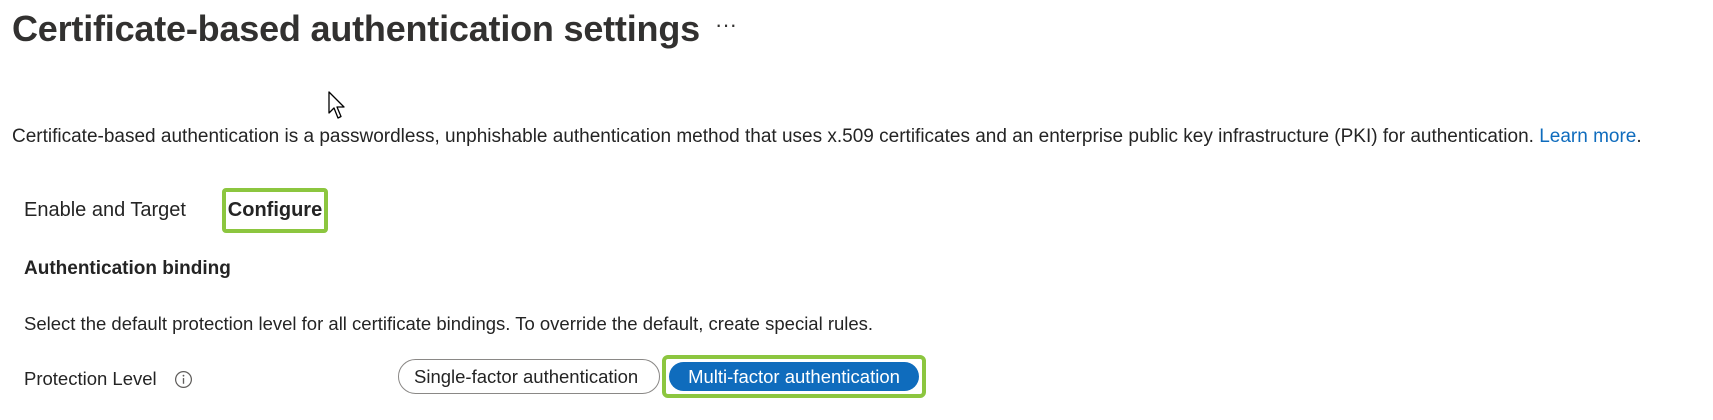 The width and height of the screenshot is (1713, 420). Describe the element at coordinates (90, 378) in the screenshot. I see `protection-level-label: Protection Level` at that location.